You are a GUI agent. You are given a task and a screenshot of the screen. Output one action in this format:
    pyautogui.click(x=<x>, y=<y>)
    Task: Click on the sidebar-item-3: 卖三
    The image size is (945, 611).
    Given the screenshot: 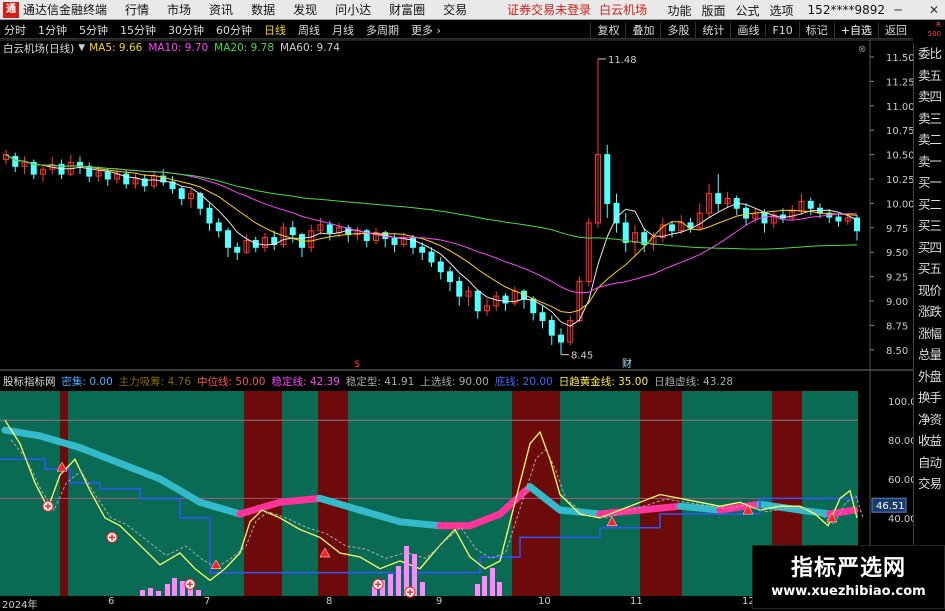 What is the action you would take?
    pyautogui.click(x=929, y=119)
    